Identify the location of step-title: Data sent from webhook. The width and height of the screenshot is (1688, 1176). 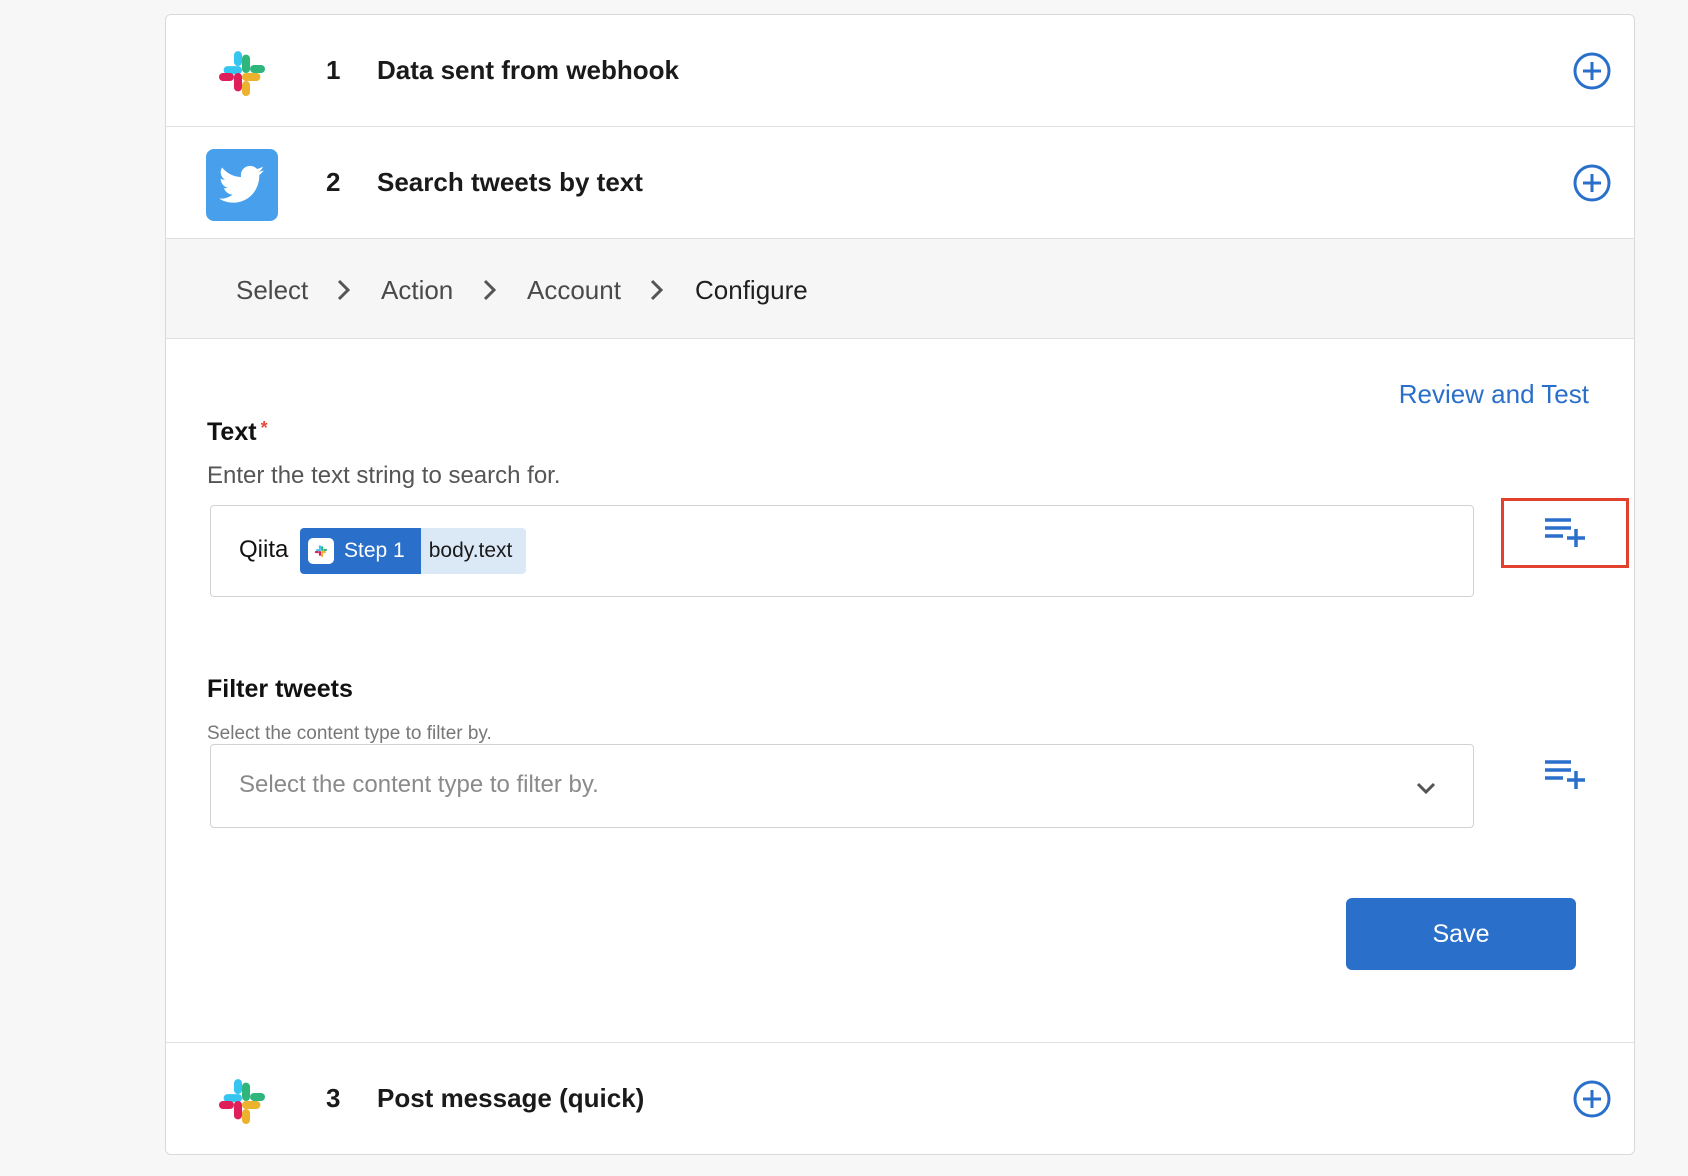
(528, 70).